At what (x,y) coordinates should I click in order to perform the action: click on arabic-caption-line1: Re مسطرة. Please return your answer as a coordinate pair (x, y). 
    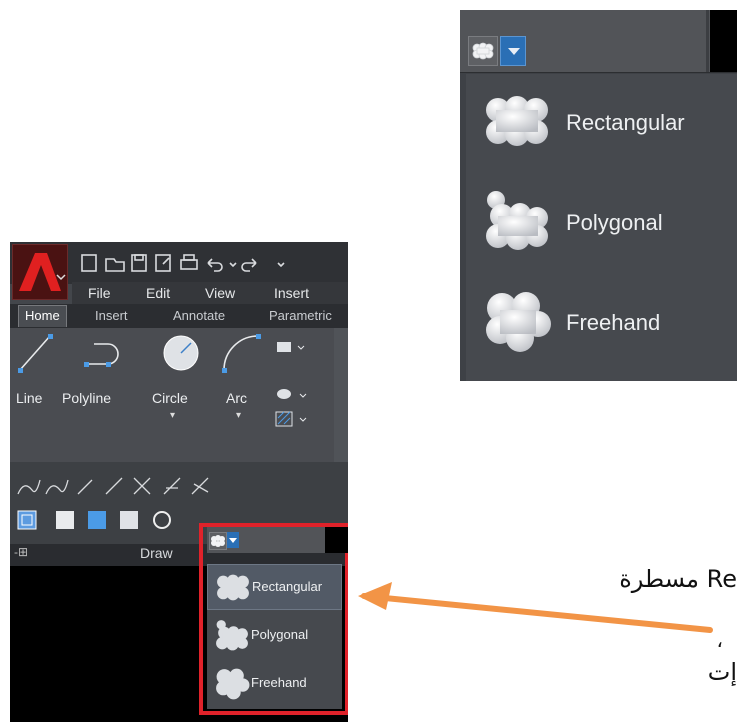
    Looking at the image, I should click on (678, 579).